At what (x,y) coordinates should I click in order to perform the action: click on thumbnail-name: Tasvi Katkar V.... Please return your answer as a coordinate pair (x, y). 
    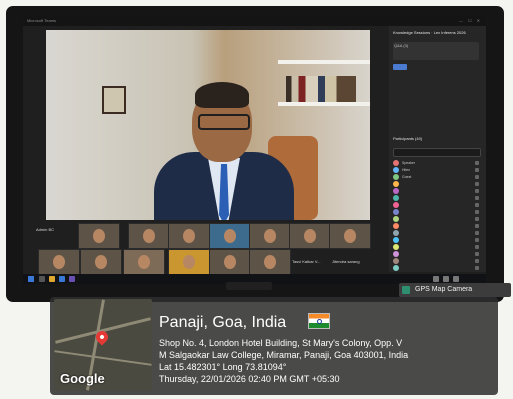
    Looking at the image, I should click on (306, 261).